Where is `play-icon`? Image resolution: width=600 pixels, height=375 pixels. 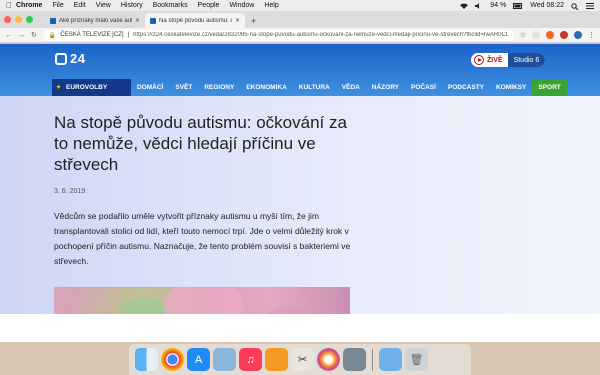 play-icon is located at coordinates (479, 60).